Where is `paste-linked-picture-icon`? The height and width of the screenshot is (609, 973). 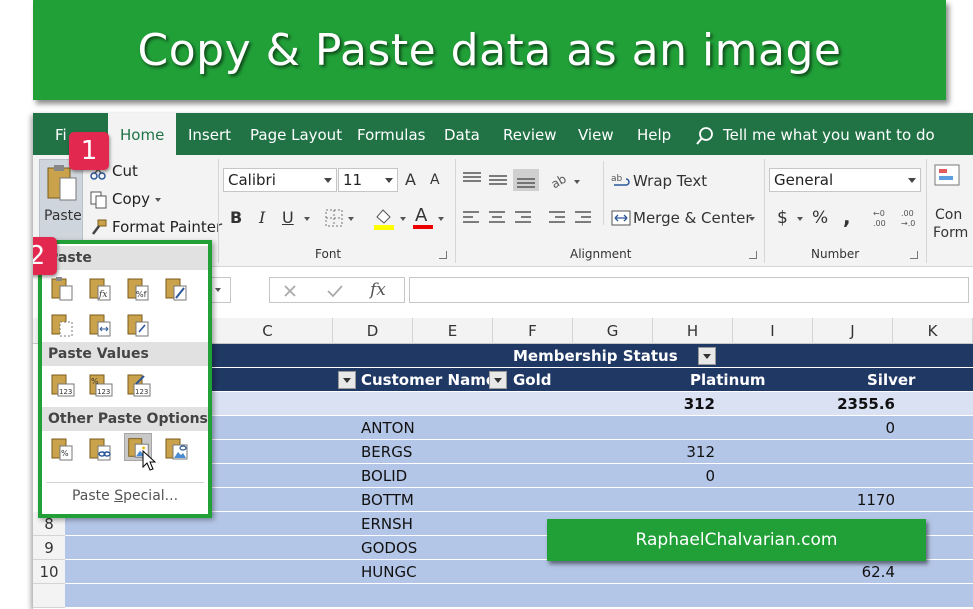
paste-linked-picture-icon is located at coordinates (176, 448).